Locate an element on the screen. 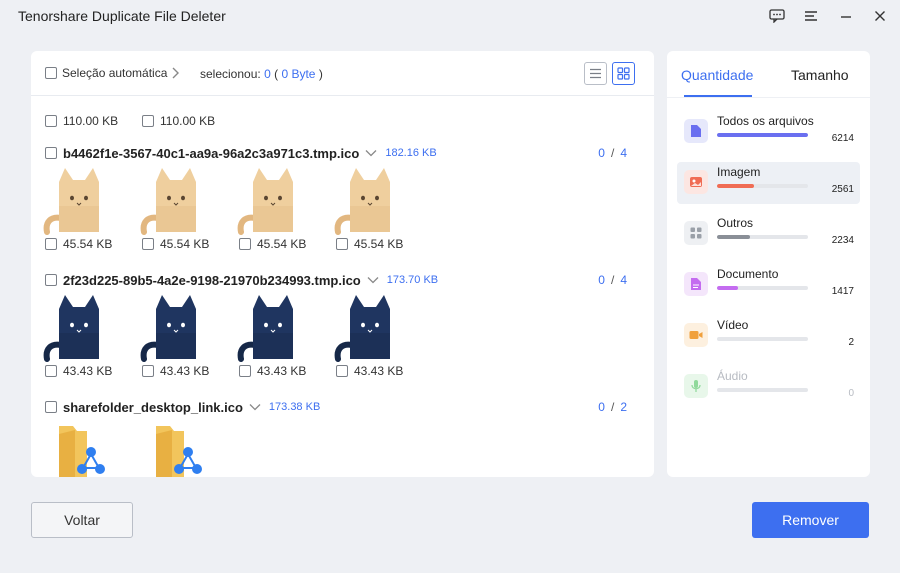  group-file-name: sharefolder_desktop_link.ico is located at coordinates (153, 407).